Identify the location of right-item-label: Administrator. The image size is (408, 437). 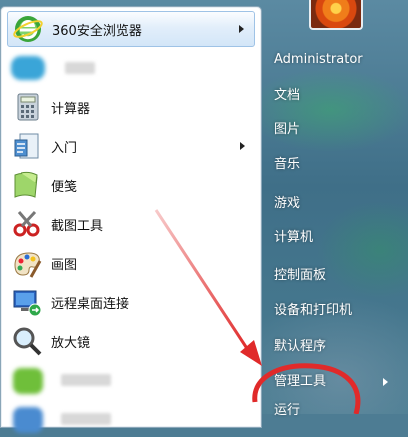
(318, 59).